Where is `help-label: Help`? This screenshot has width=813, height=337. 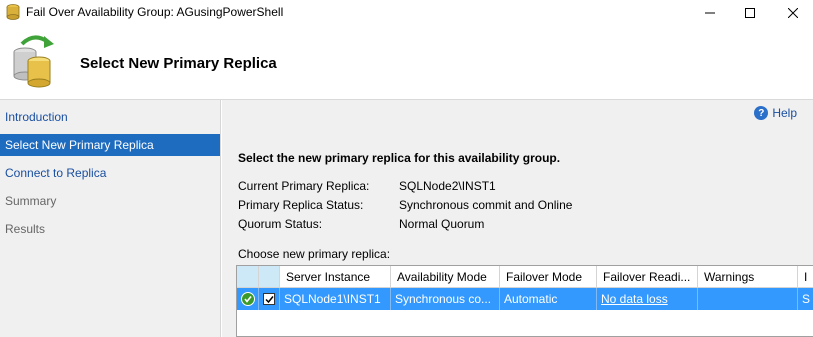 help-label: Help is located at coordinates (784, 113).